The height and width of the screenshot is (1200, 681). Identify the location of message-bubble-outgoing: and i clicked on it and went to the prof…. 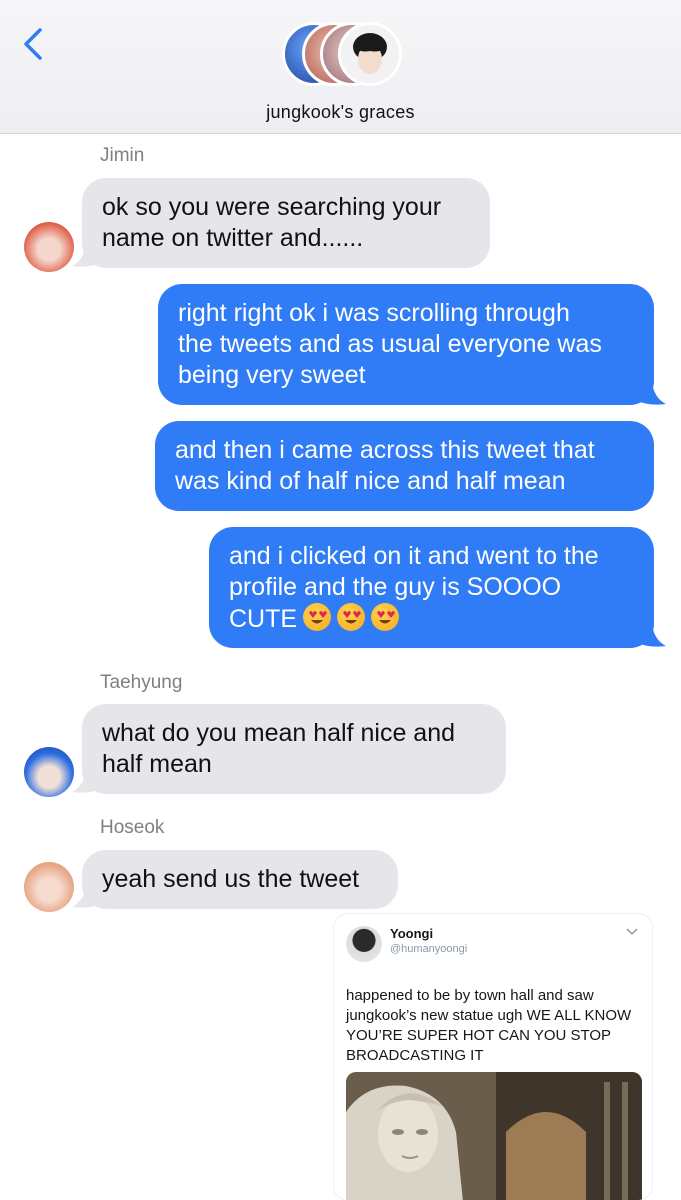
(431, 587).